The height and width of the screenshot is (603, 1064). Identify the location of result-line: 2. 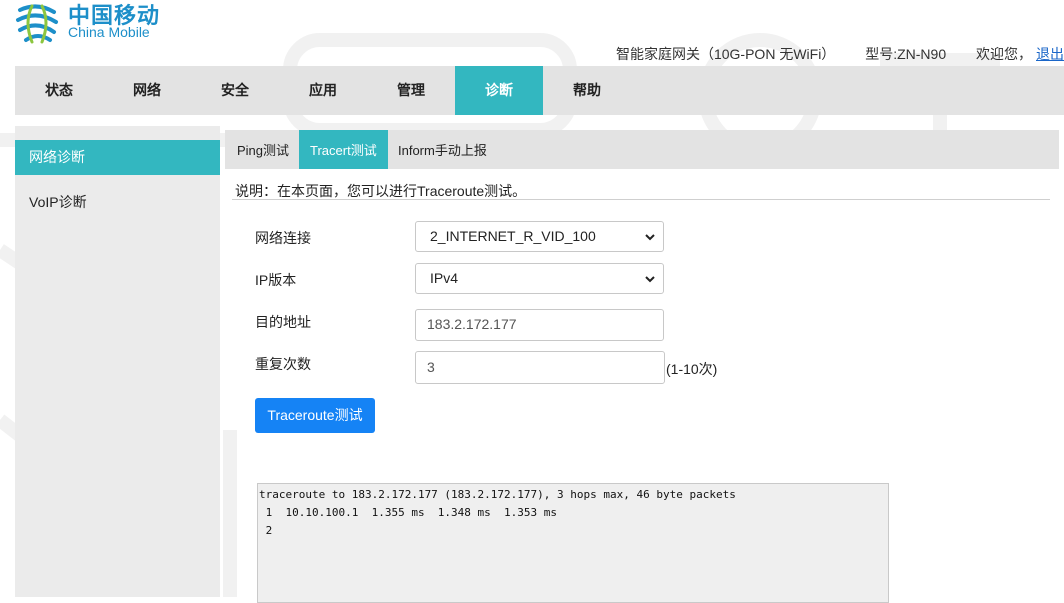
(266, 530).